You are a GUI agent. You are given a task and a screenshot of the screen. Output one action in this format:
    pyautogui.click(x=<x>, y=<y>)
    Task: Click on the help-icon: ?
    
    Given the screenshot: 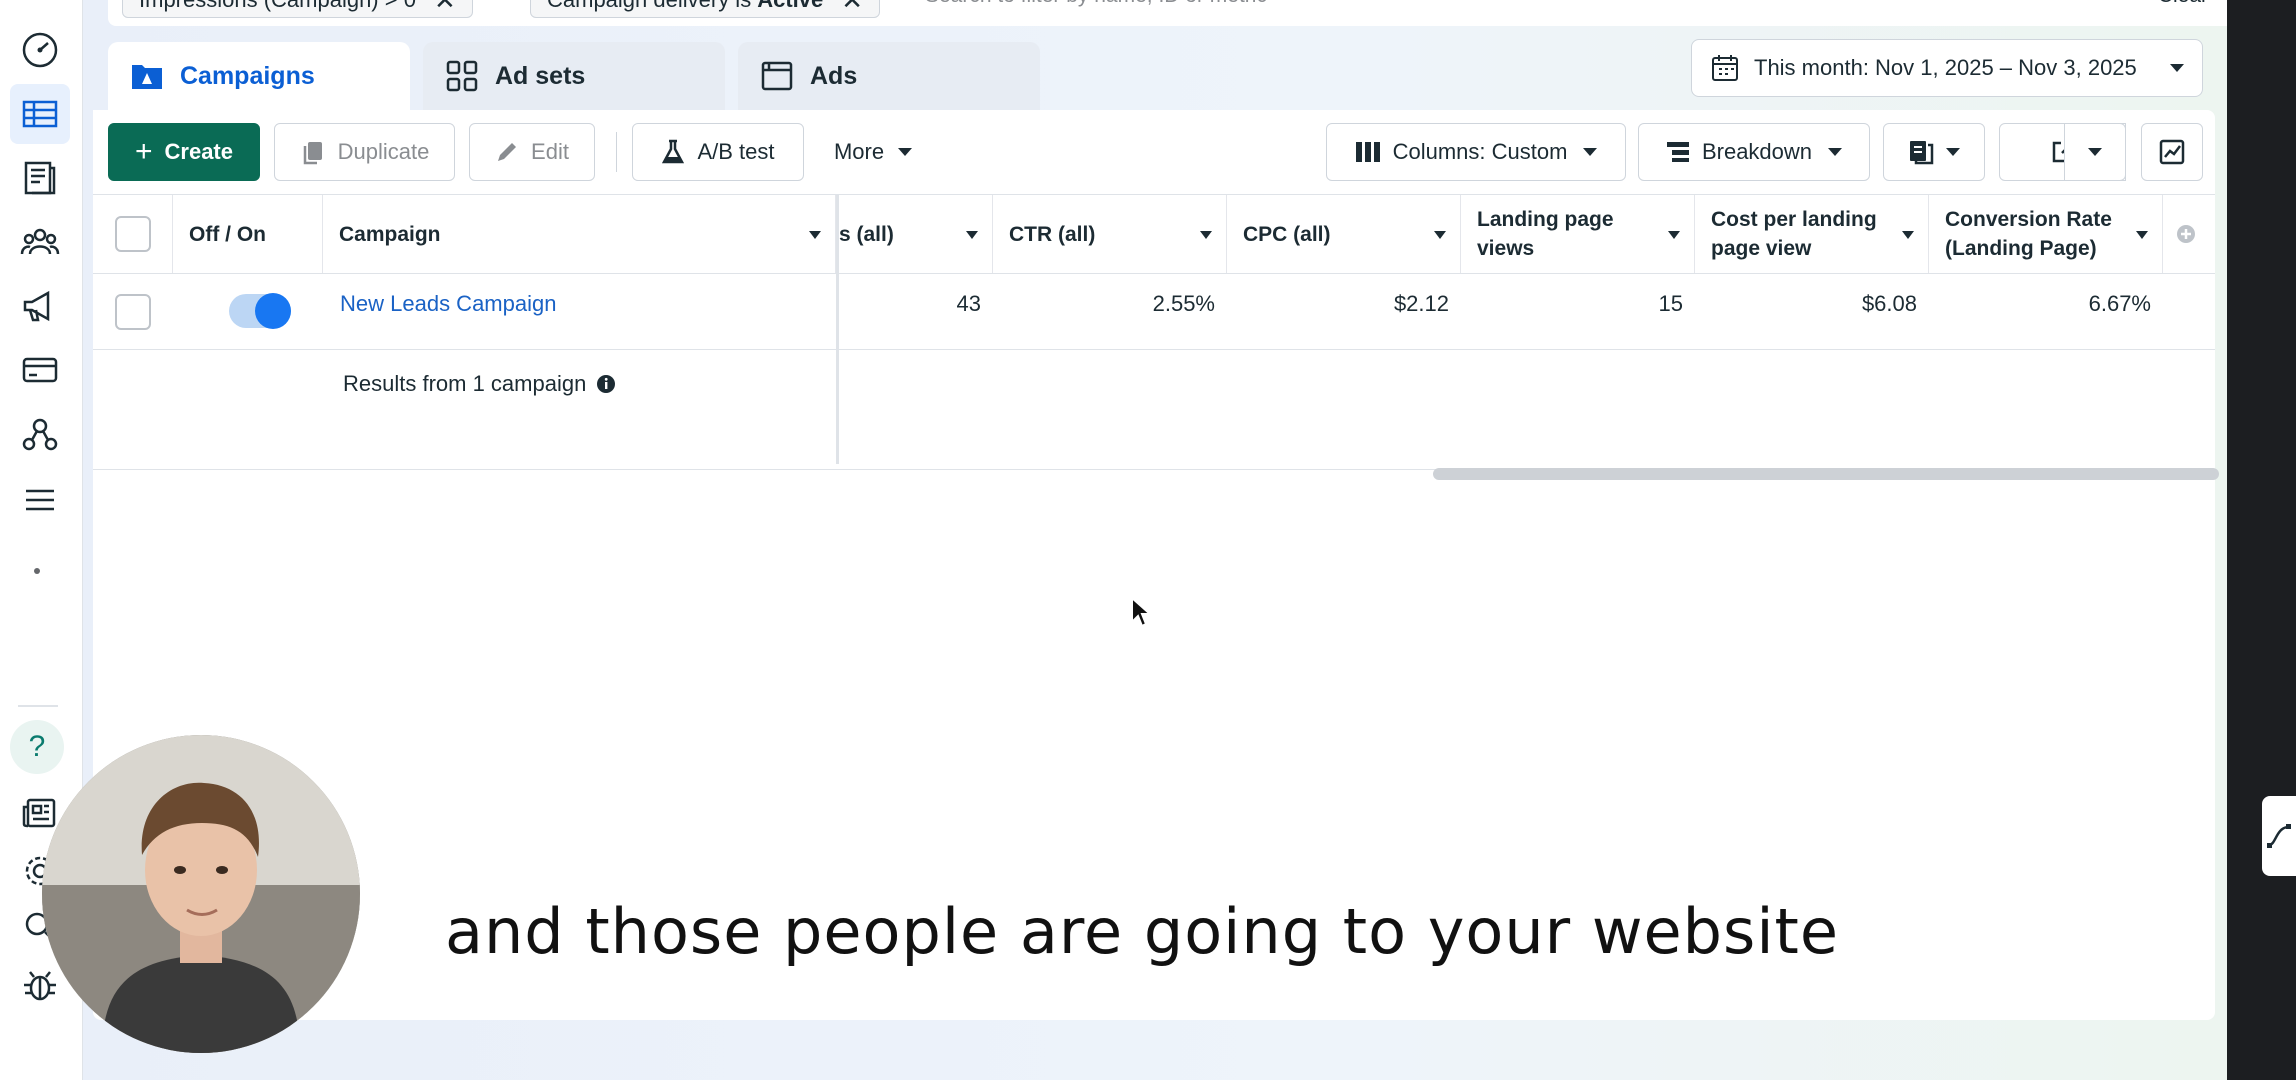 What is the action you would take?
    pyautogui.click(x=37, y=747)
    